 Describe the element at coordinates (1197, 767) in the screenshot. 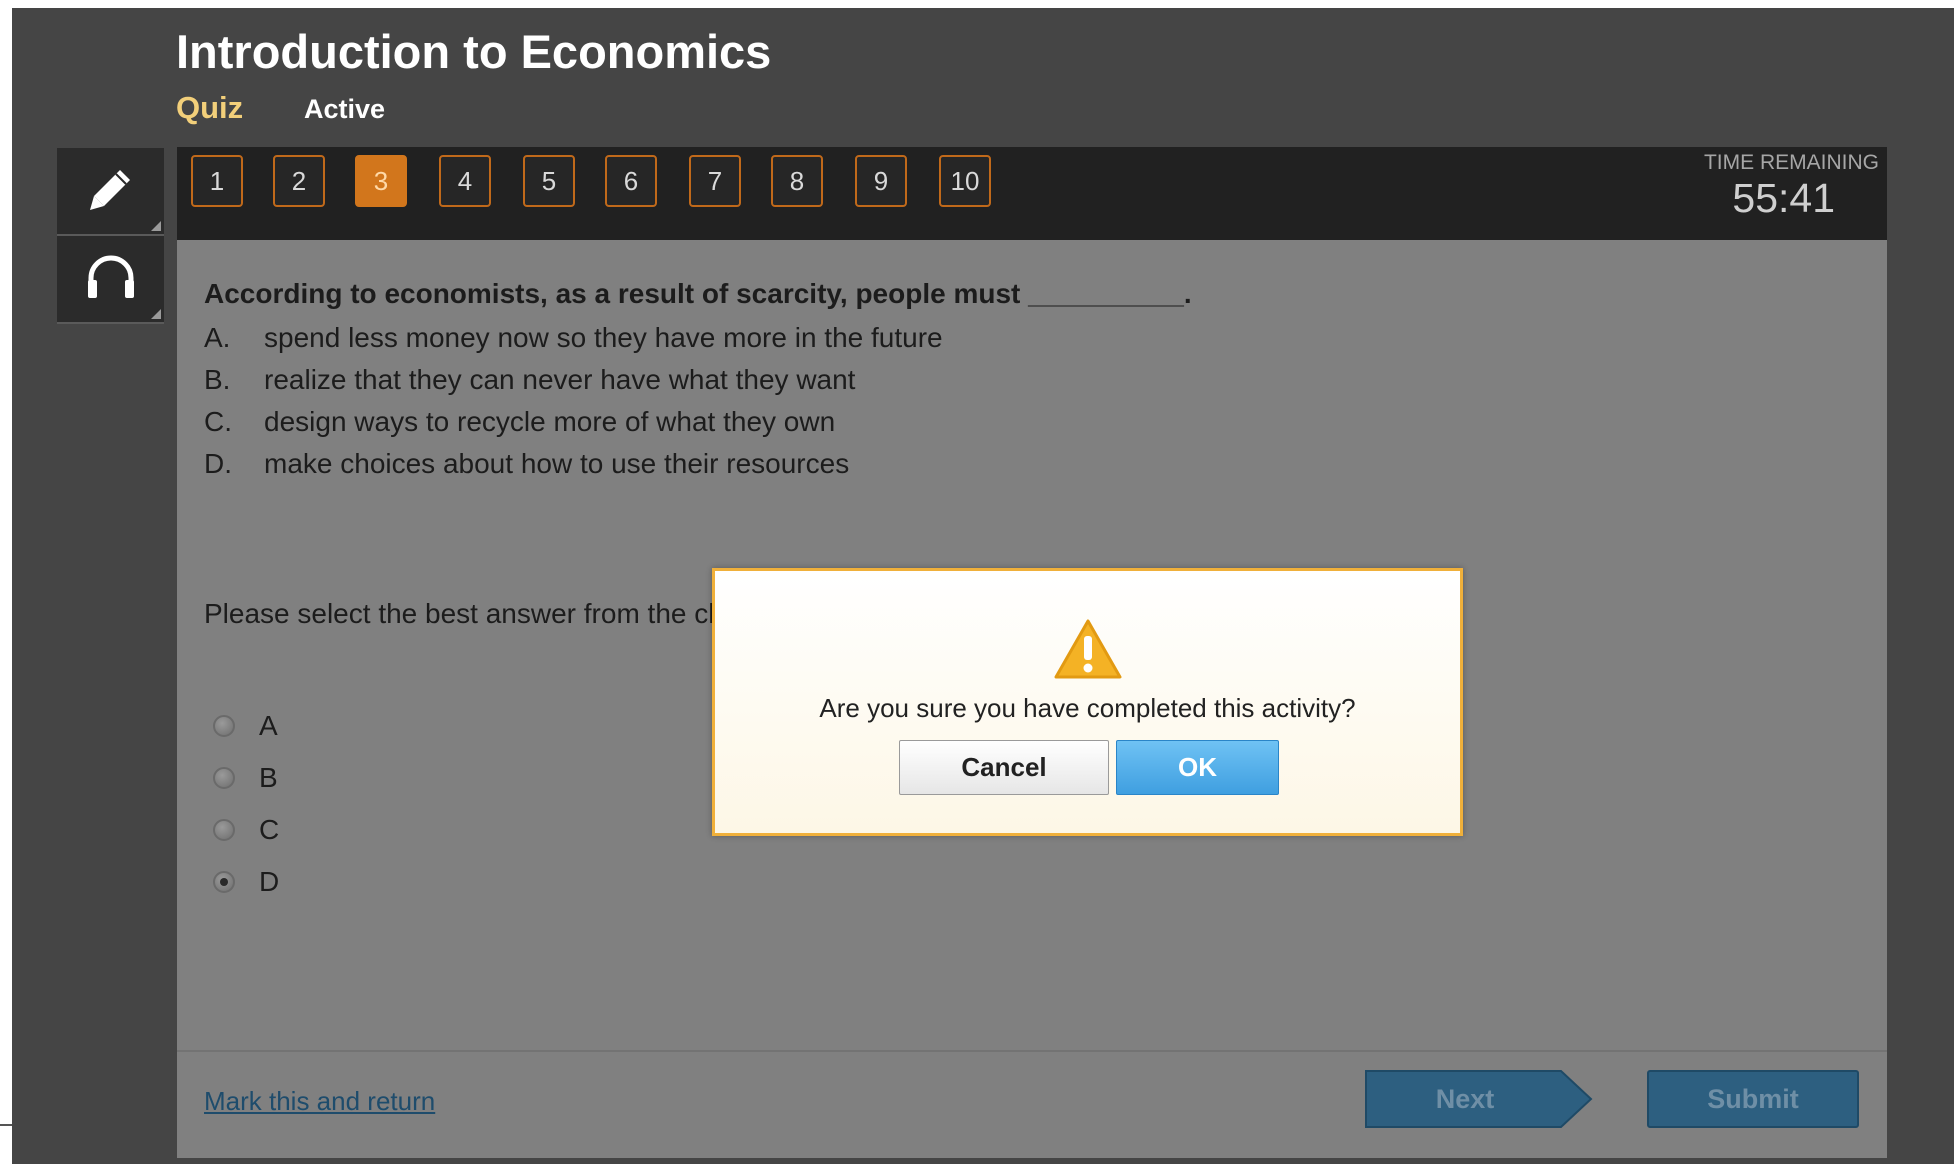

I see `ok-button: OK` at that location.